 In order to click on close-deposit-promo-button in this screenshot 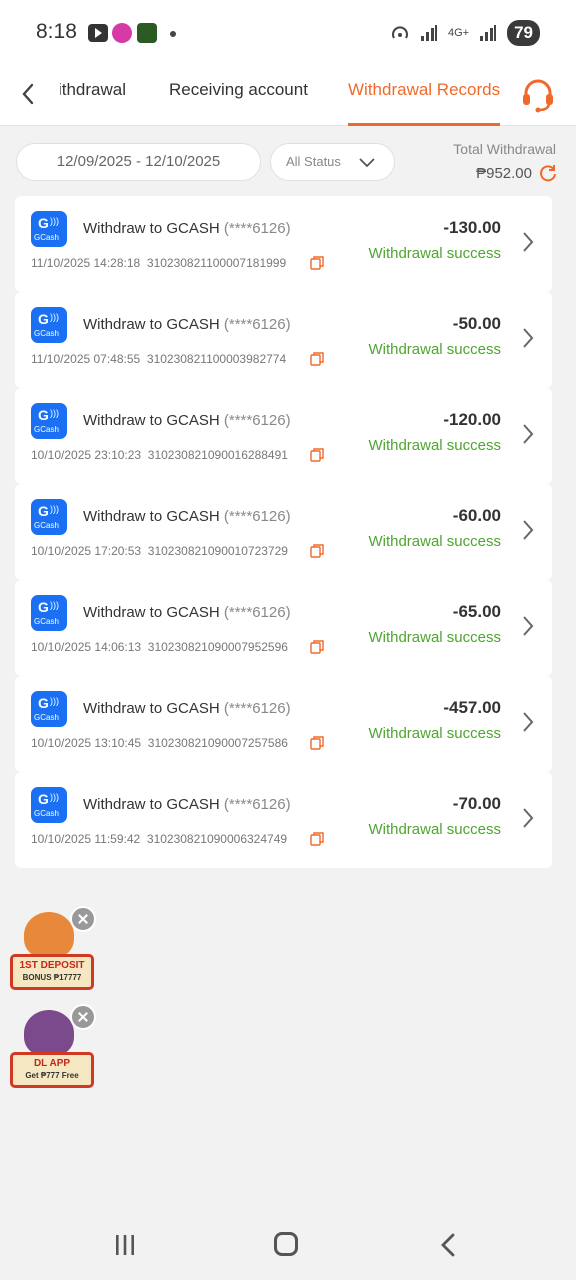, I will do `click(83, 919)`.